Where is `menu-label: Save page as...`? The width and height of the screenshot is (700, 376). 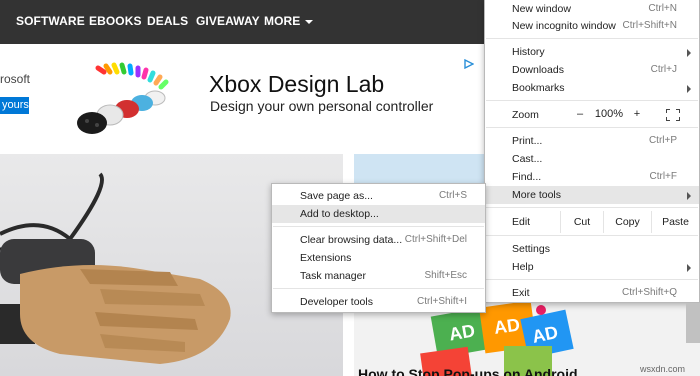 menu-label: Save page as... is located at coordinates (336, 196).